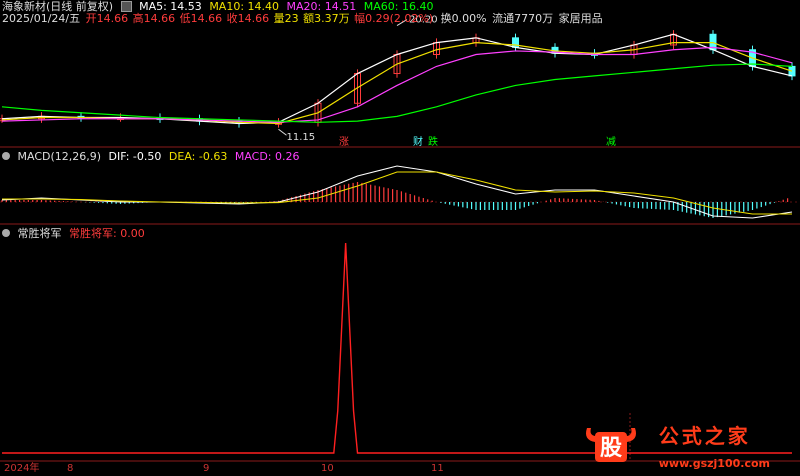 The width and height of the screenshot is (800, 476). Describe the element at coordinates (704, 436) in the screenshot. I see `watermark-title: 公式之家` at that location.